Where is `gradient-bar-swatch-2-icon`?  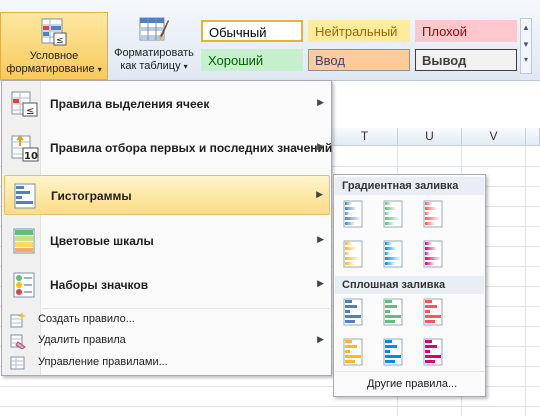 gradient-bar-swatch-2-icon is located at coordinates (393, 214).